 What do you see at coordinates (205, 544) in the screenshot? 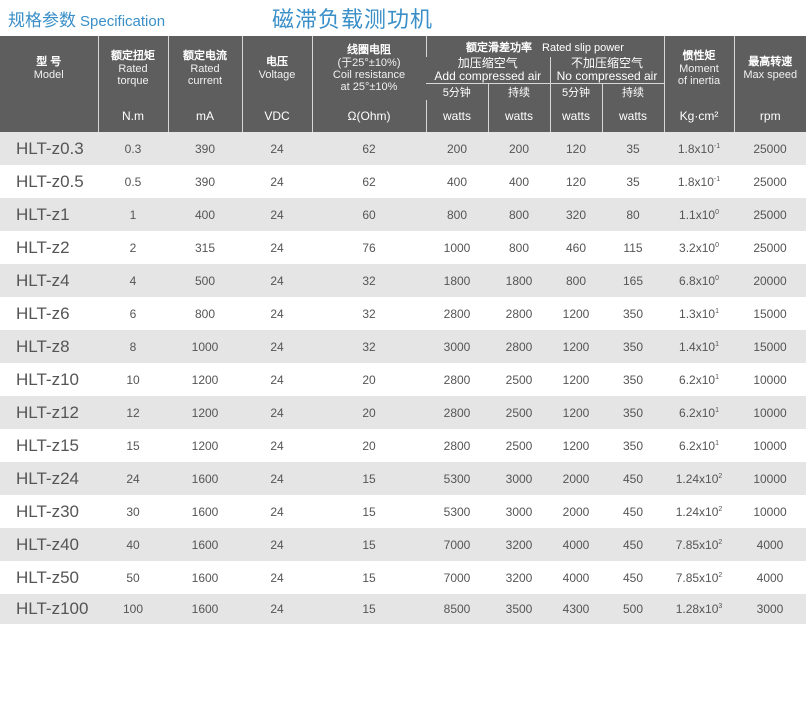
I see `current-cell: 1600` at bounding box center [205, 544].